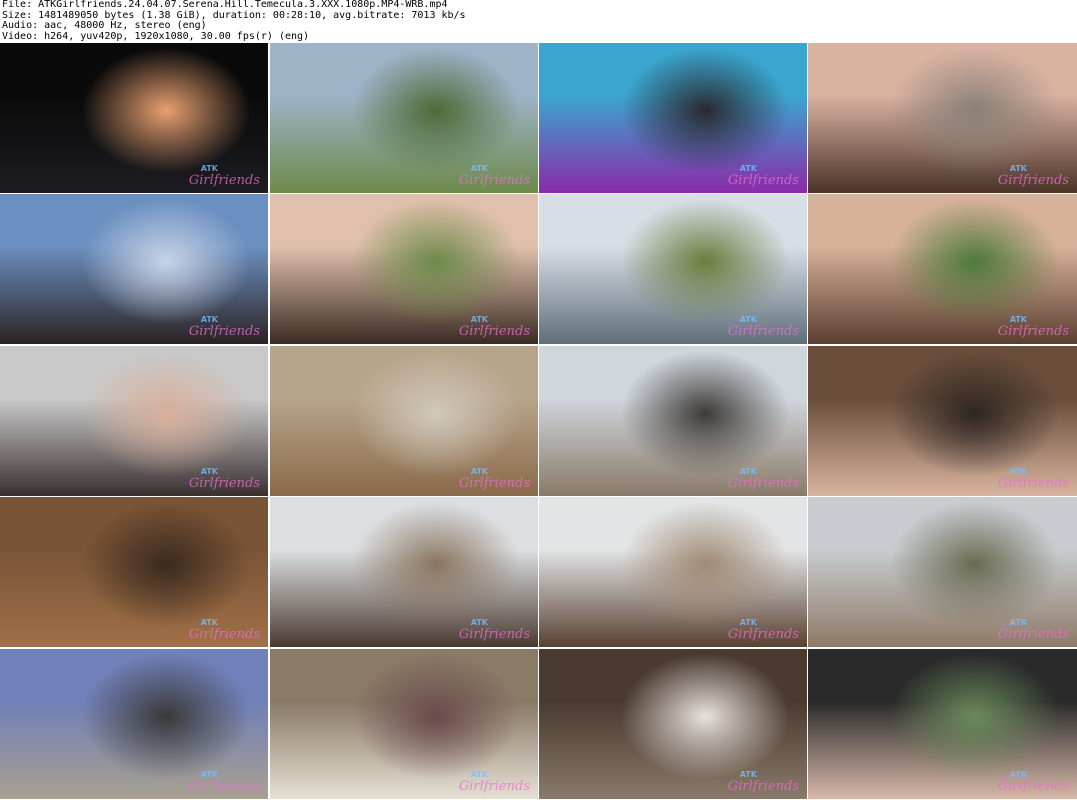  I want to click on thumbnail-woman-profile-balloon: ATK Girlfriends, so click(404, 269).